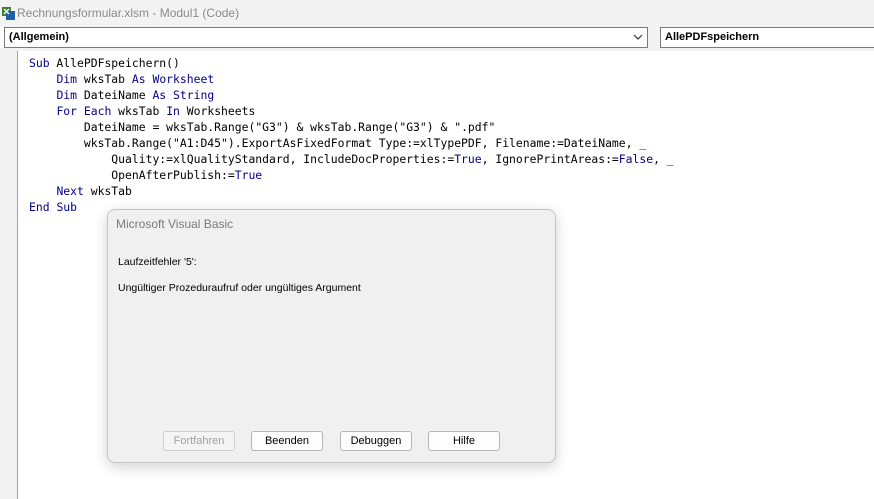 This screenshot has height=499, width=874. Describe the element at coordinates (437, 49) in the screenshot. I see `toolbar-separator` at that location.